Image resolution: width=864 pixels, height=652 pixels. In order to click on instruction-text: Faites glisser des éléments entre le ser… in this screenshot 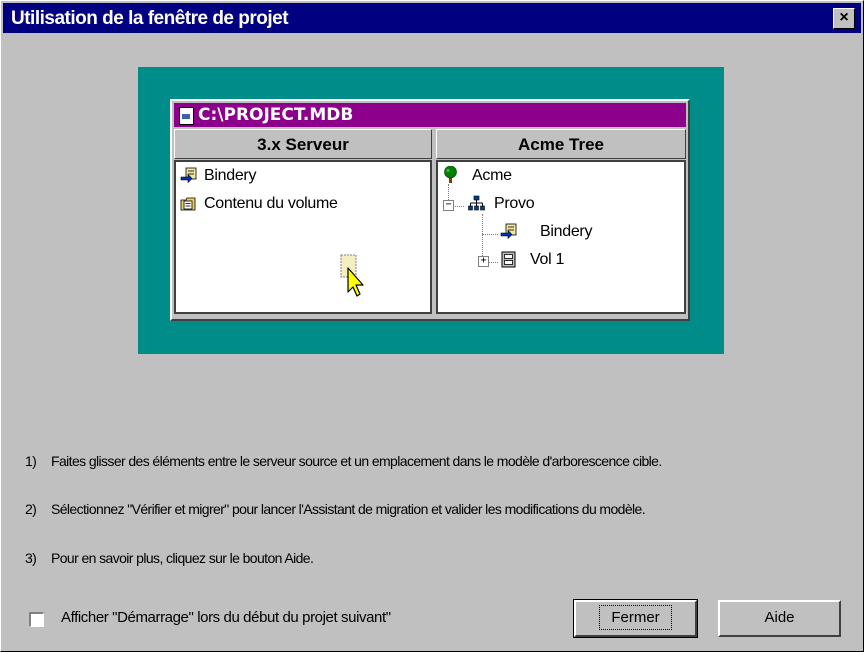, I will do `click(356, 461)`.